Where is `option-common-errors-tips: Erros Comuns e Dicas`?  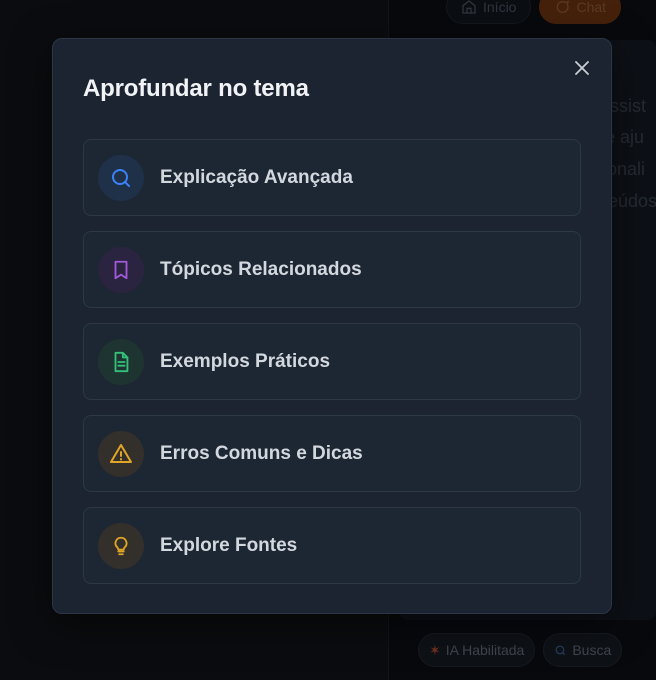 option-common-errors-tips: Erros Comuns e Dicas is located at coordinates (332, 453).